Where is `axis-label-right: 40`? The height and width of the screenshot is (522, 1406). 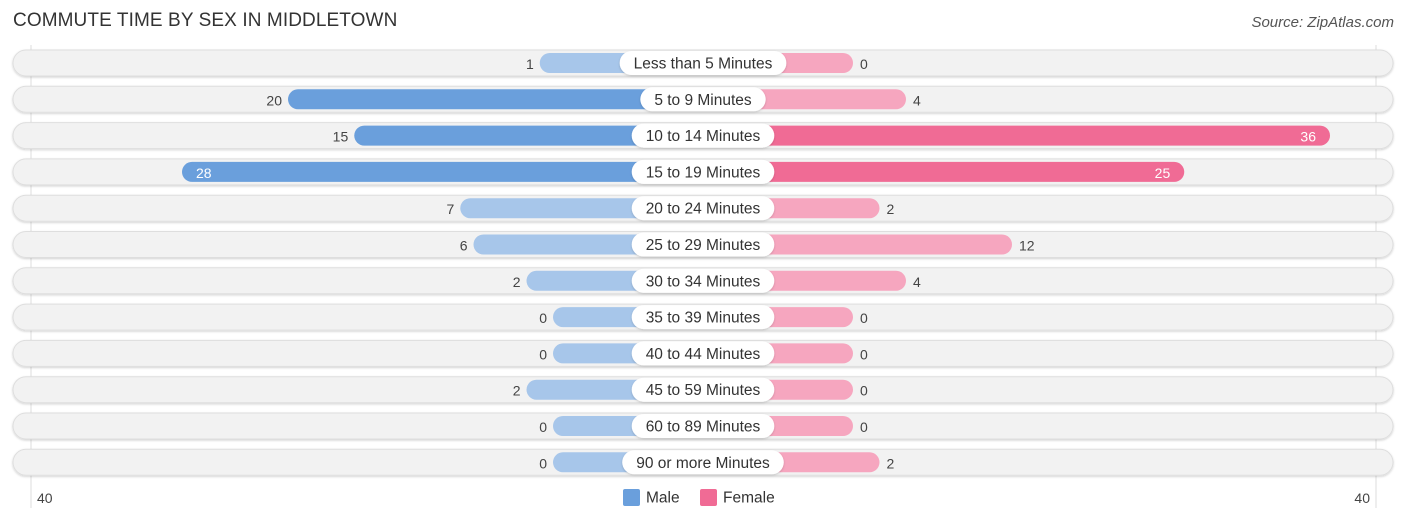 axis-label-right: 40 is located at coordinates (1362, 498).